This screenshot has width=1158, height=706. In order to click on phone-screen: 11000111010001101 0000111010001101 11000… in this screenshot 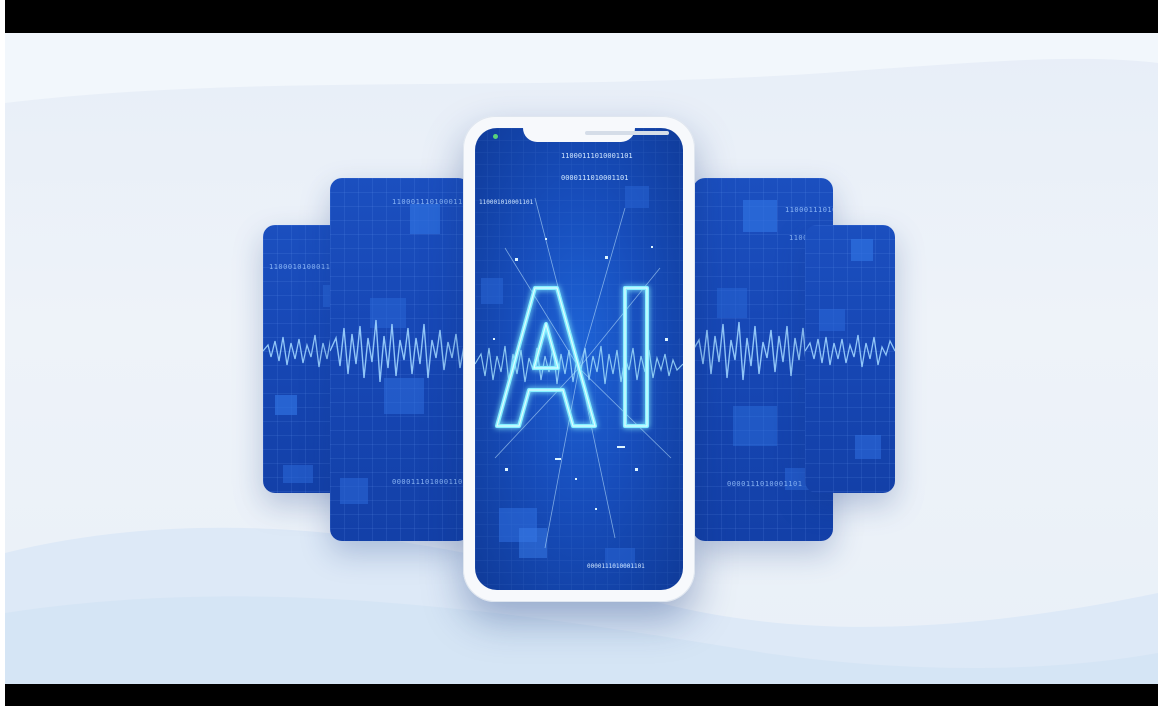, I will do `click(579, 359)`.